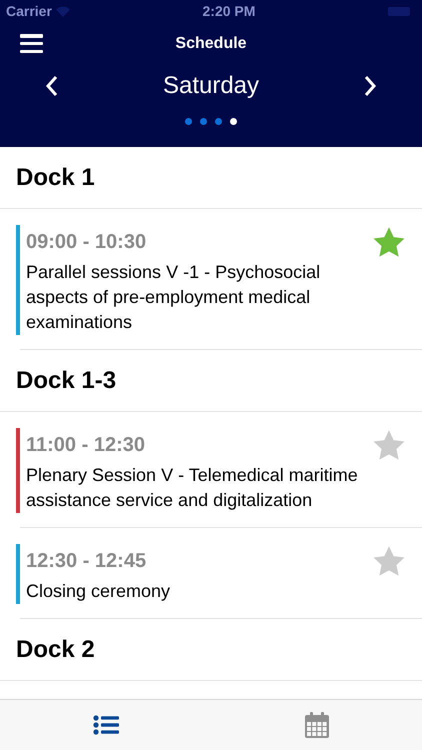 The image size is (422, 750). I want to click on section-title: Dock 1-3, so click(66, 380).